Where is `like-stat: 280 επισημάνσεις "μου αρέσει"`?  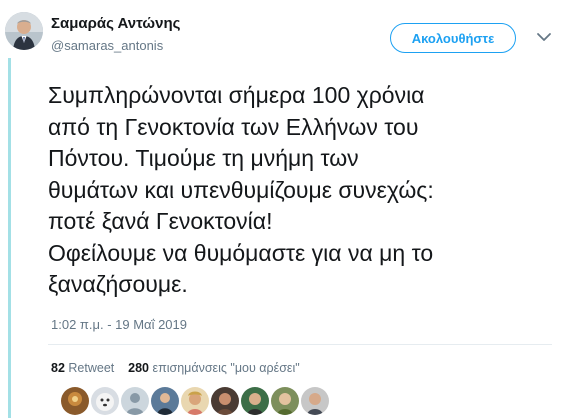 like-stat: 280 επισημάνσεις "μου αρέσει" is located at coordinates (214, 368).